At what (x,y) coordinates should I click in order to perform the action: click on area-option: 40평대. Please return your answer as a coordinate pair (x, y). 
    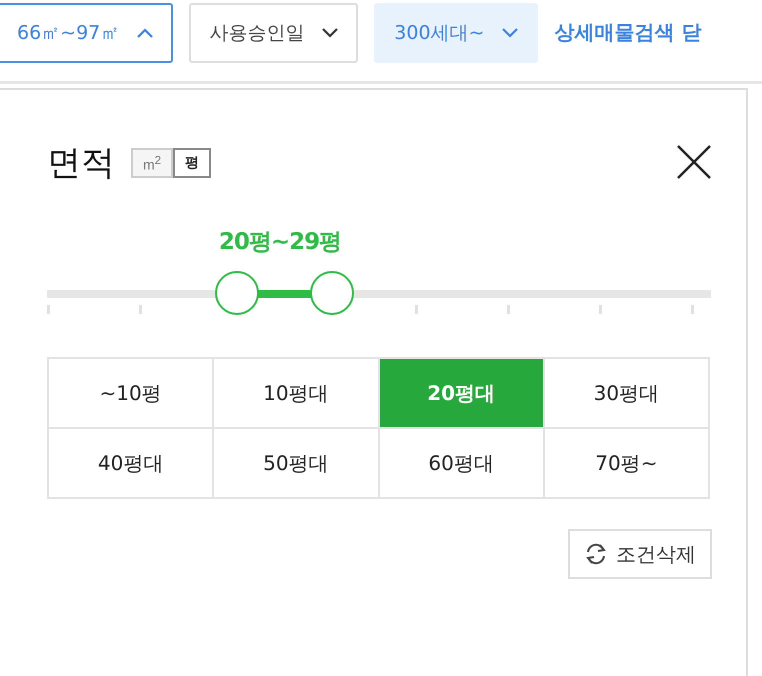
    Looking at the image, I should click on (131, 464).